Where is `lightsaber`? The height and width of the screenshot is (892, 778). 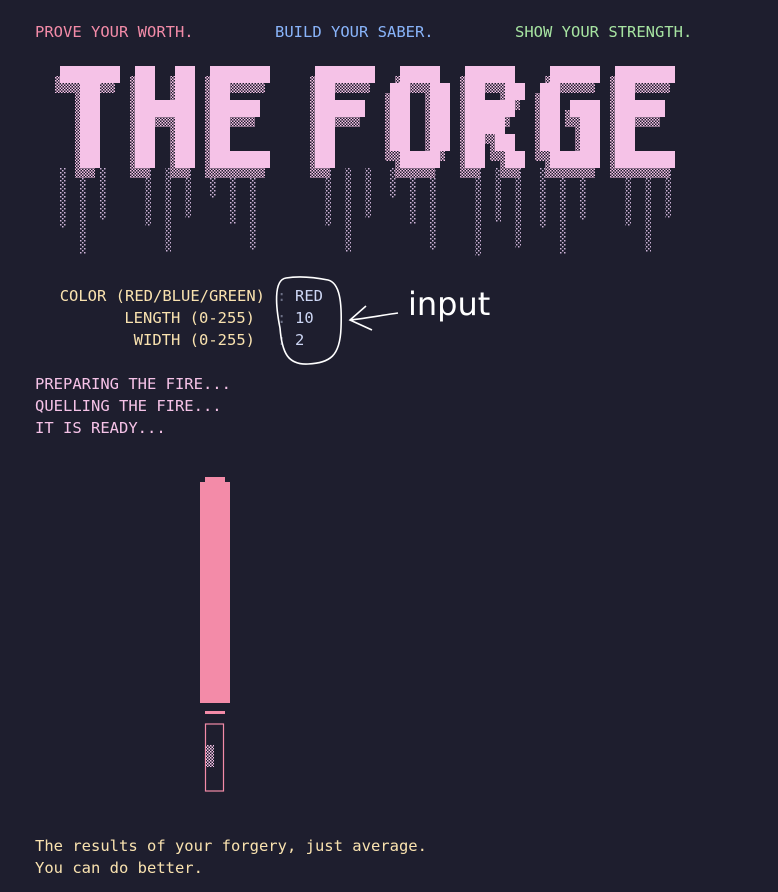 lightsaber is located at coordinates (215, 634).